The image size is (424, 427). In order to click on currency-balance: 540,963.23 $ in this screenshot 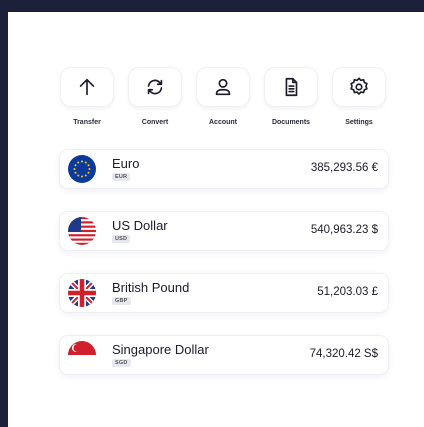, I will do `click(344, 230)`.